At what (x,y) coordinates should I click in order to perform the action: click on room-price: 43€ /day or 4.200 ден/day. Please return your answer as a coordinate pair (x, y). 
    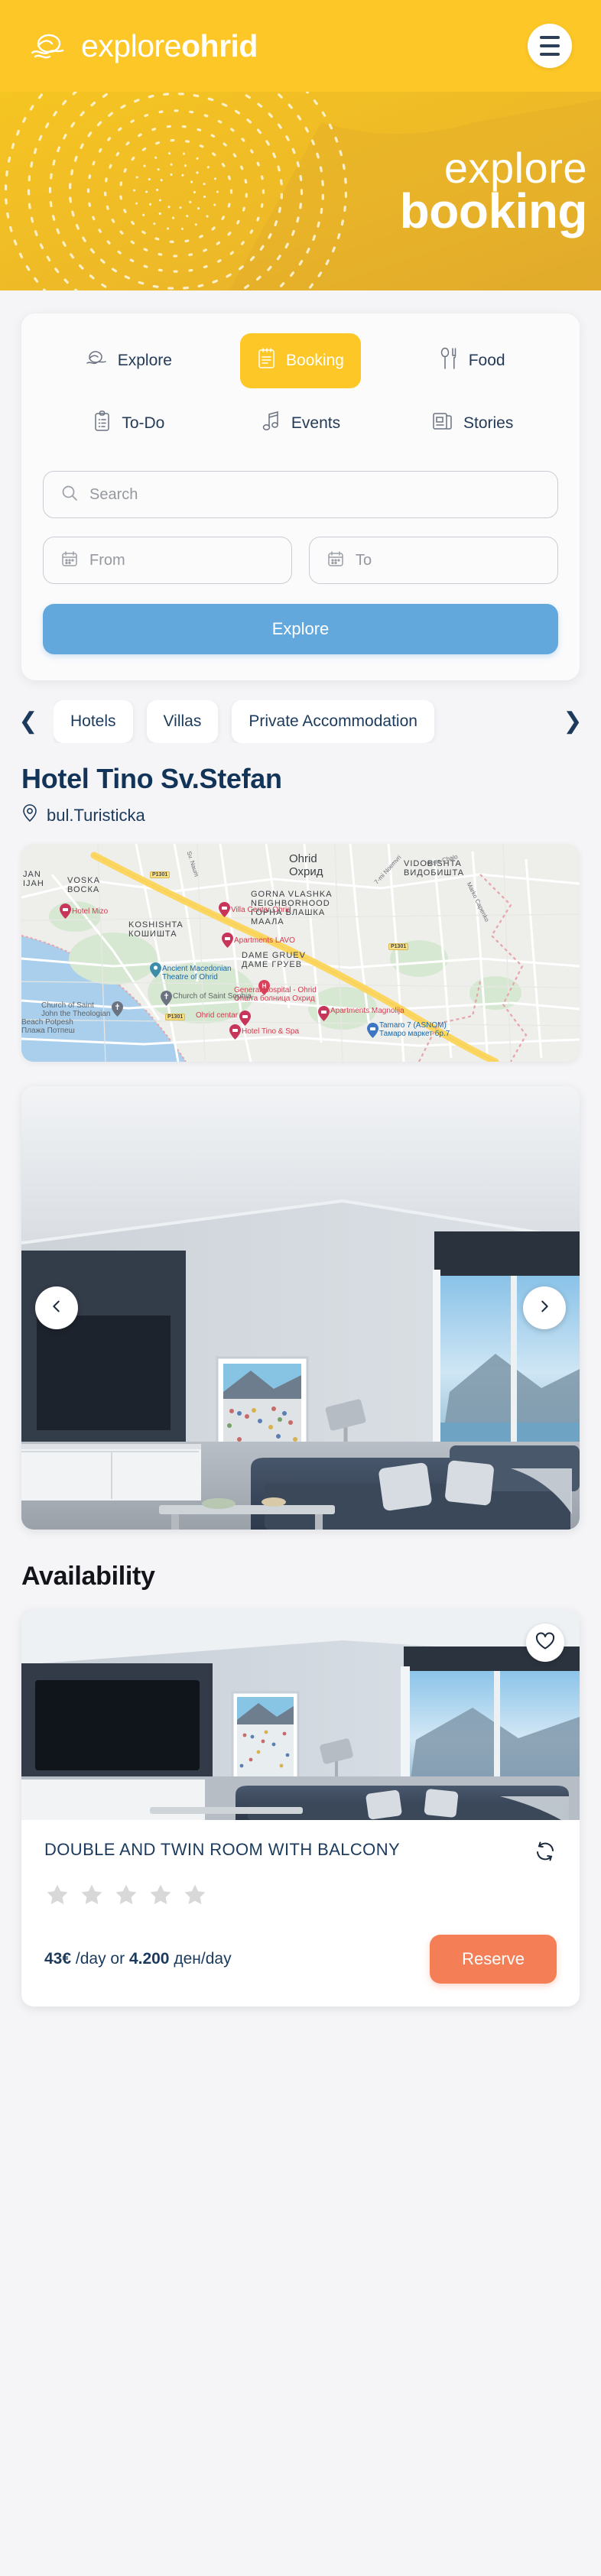
    Looking at the image, I should click on (138, 1959).